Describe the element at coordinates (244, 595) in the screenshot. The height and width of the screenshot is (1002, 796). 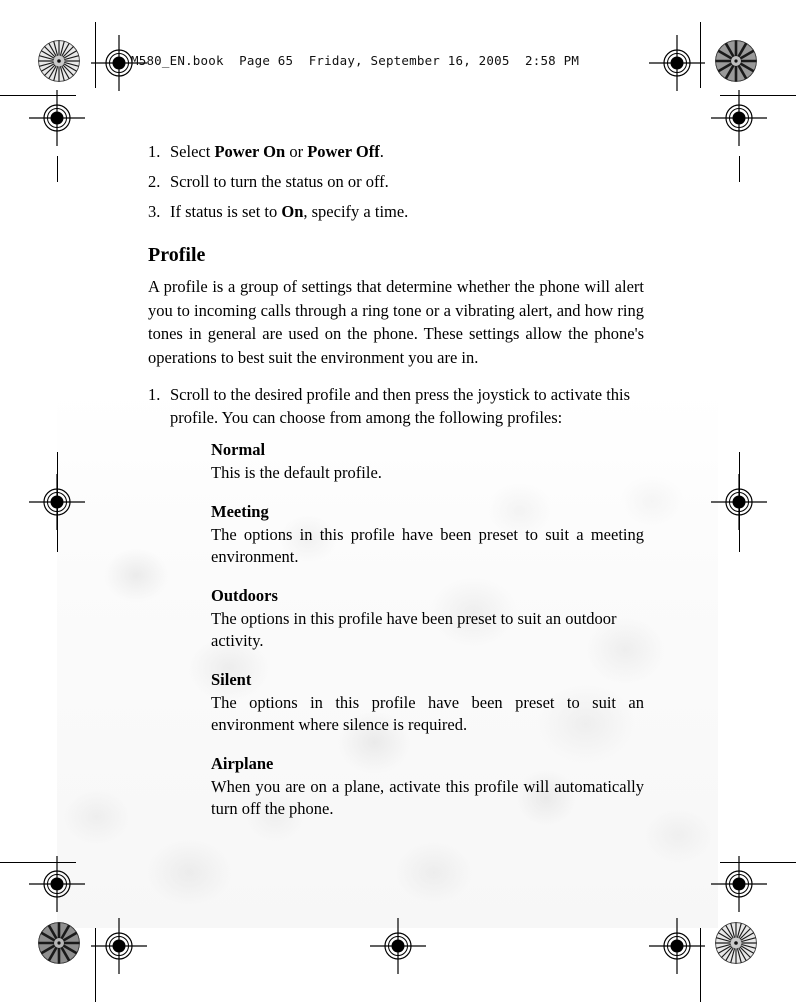
I see `profile-title: Outdoors` at that location.